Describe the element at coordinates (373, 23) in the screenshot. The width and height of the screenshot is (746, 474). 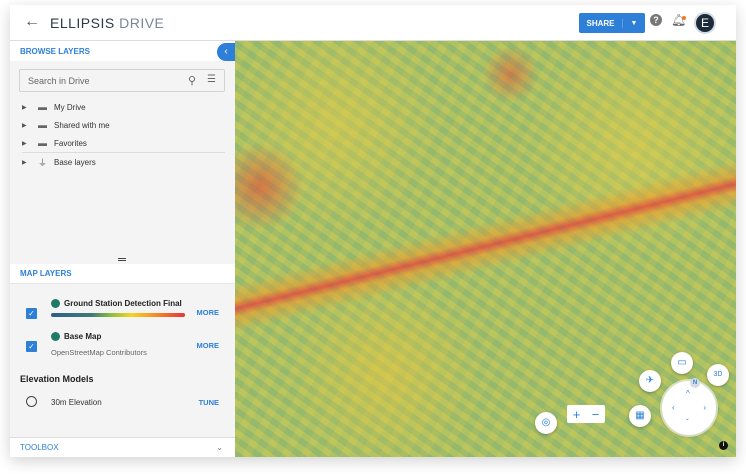
I see `top-bar: ← ELLIPSIS DRIVE SHARE ▼ ? 🔔︎ E` at that location.